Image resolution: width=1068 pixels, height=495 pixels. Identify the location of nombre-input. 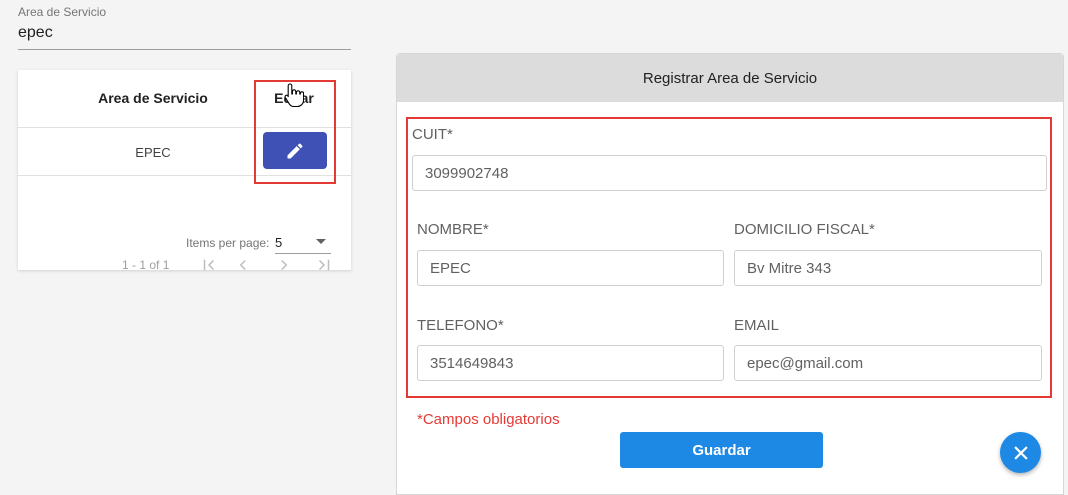
(570, 268).